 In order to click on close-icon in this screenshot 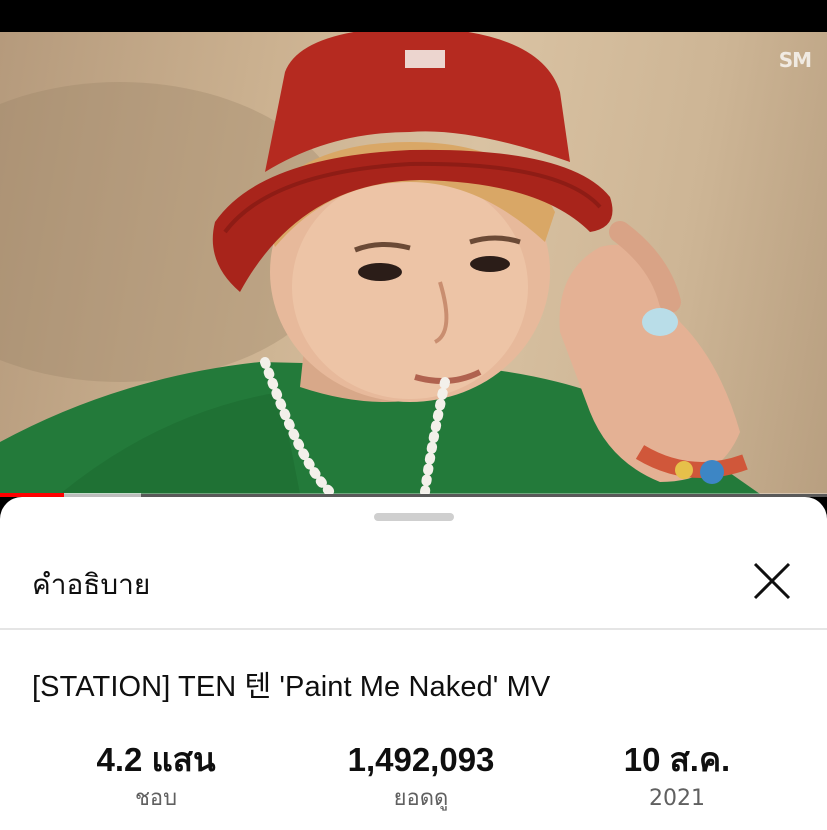, I will do `click(772, 581)`.